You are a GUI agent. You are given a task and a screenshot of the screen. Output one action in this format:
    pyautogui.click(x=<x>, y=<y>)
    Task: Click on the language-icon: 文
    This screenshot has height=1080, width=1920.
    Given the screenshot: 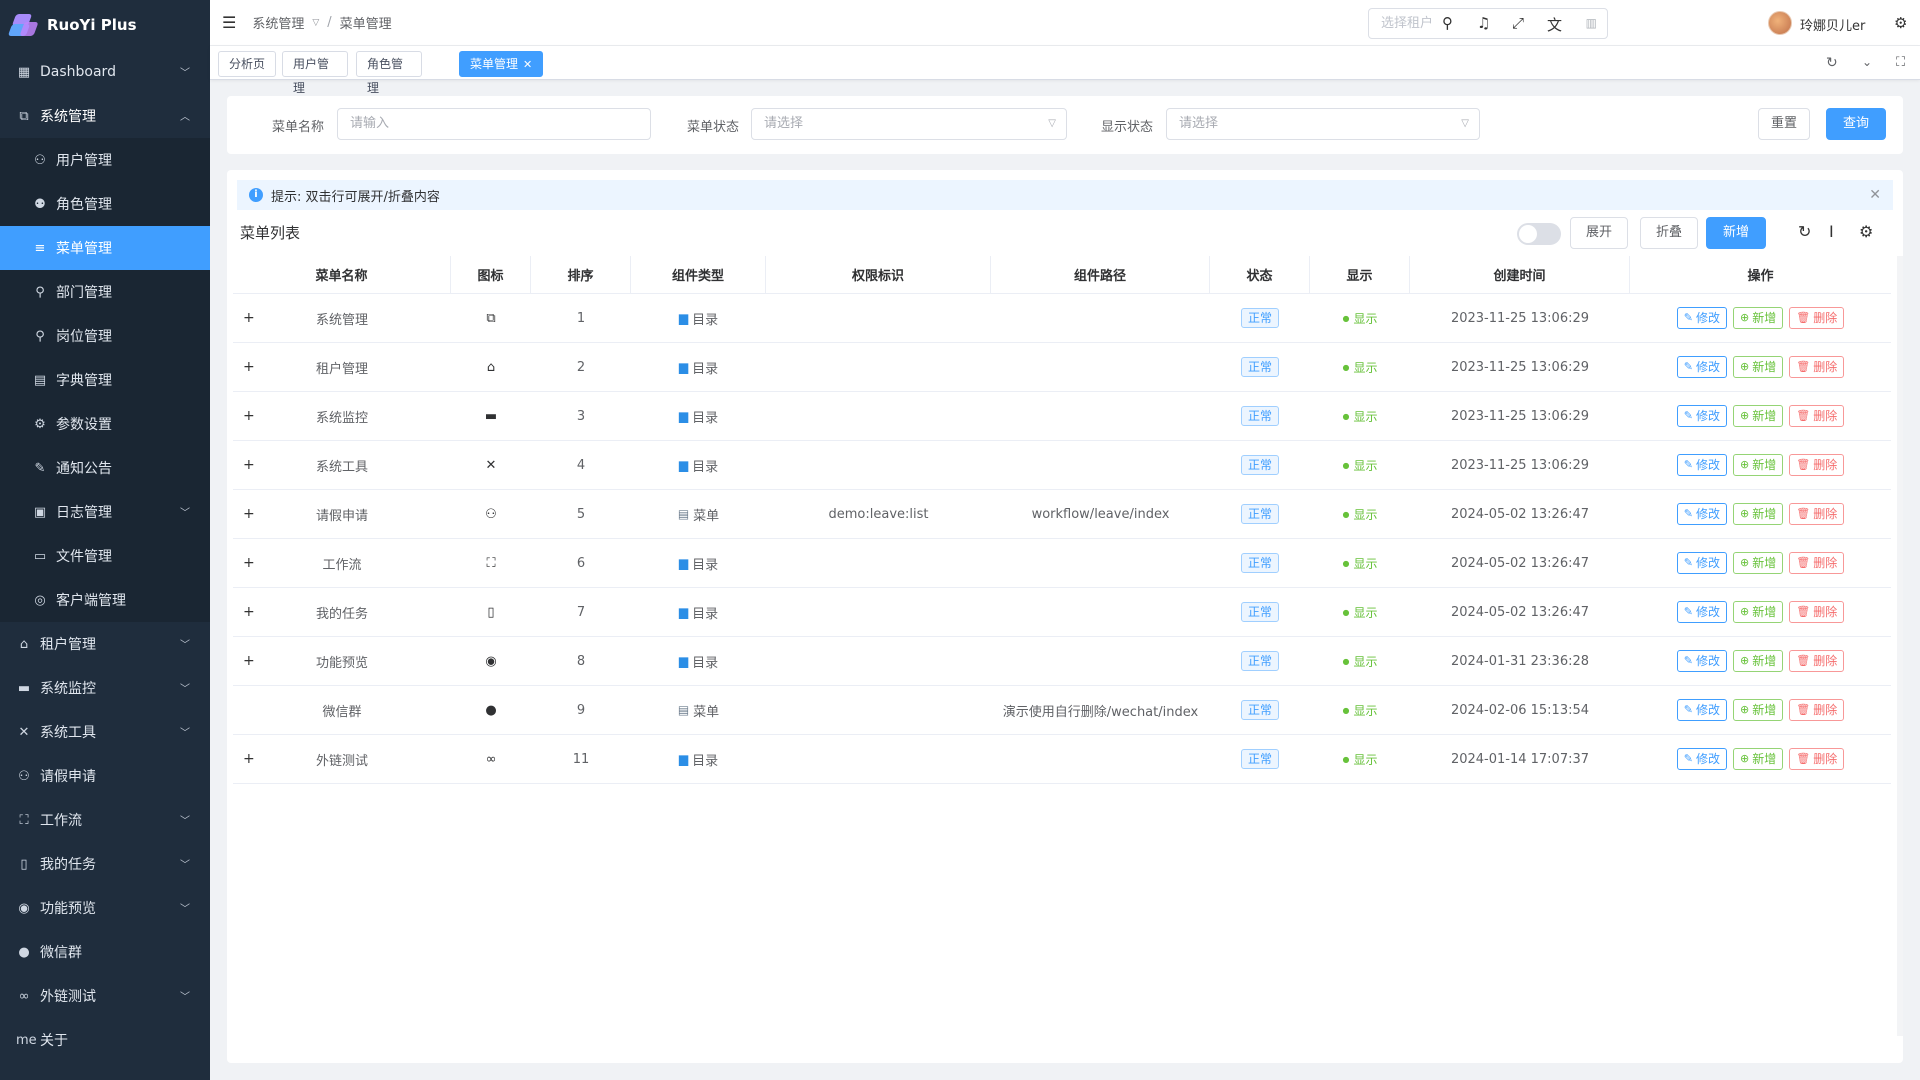 What is the action you would take?
    pyautogui.click(x=1554, y=24)
    